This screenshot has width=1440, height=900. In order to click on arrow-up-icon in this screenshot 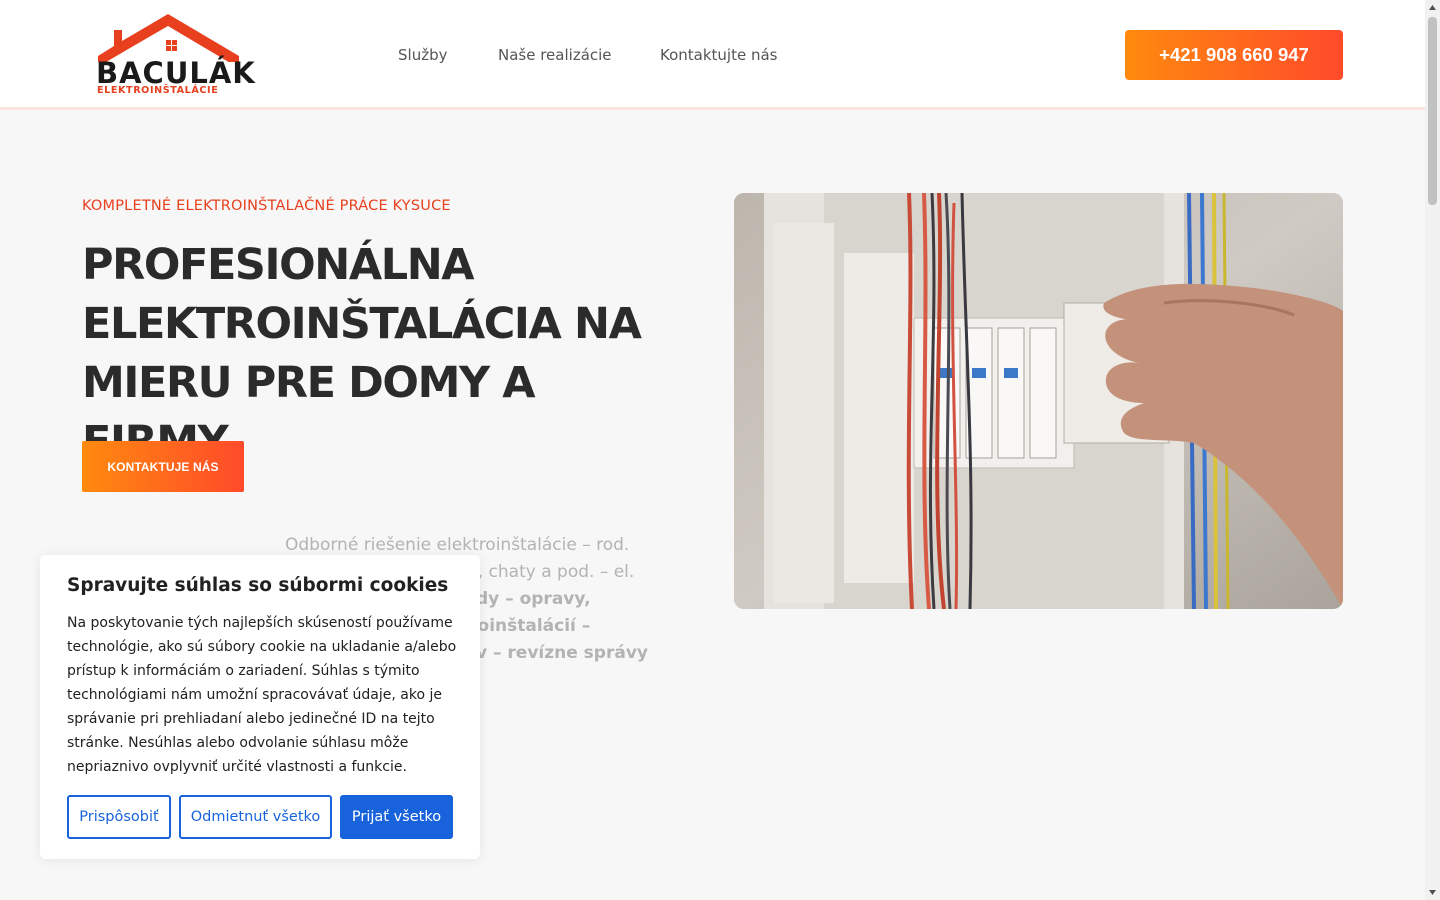, I will do `click(1432, 8)`.